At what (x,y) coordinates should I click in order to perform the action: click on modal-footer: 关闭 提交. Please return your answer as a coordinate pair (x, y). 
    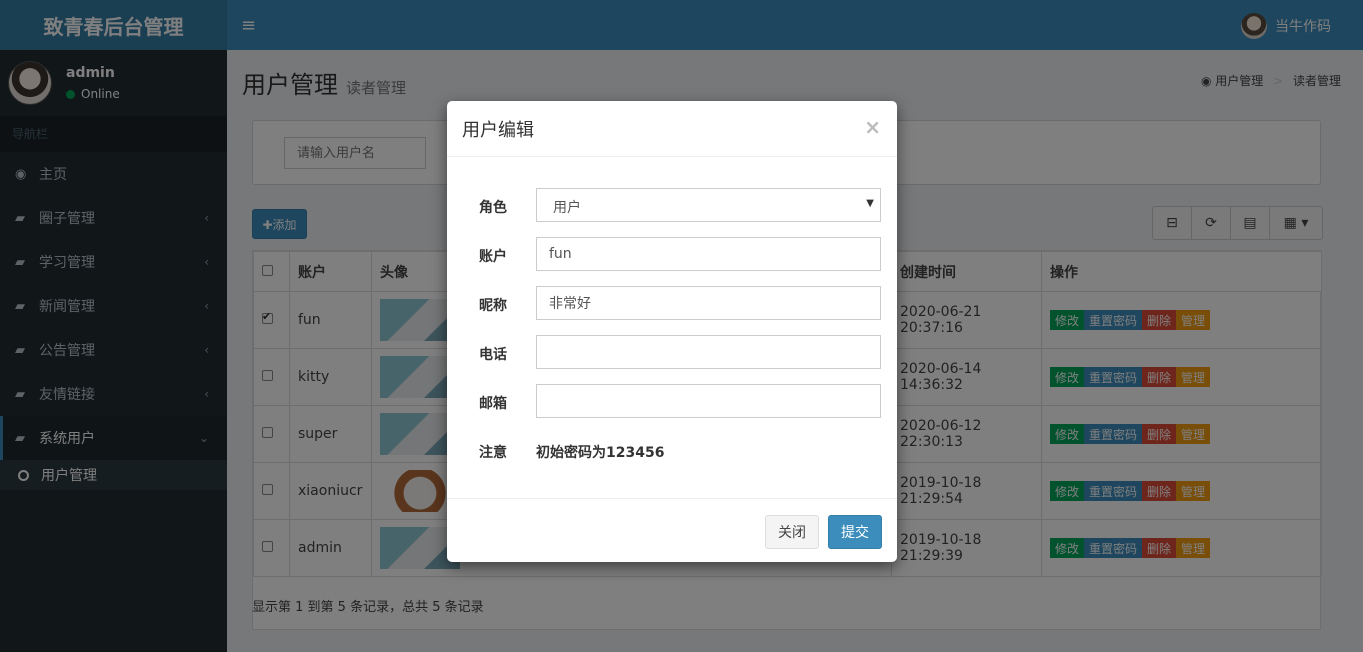
    Looking at the image, I should click on (672, 530).